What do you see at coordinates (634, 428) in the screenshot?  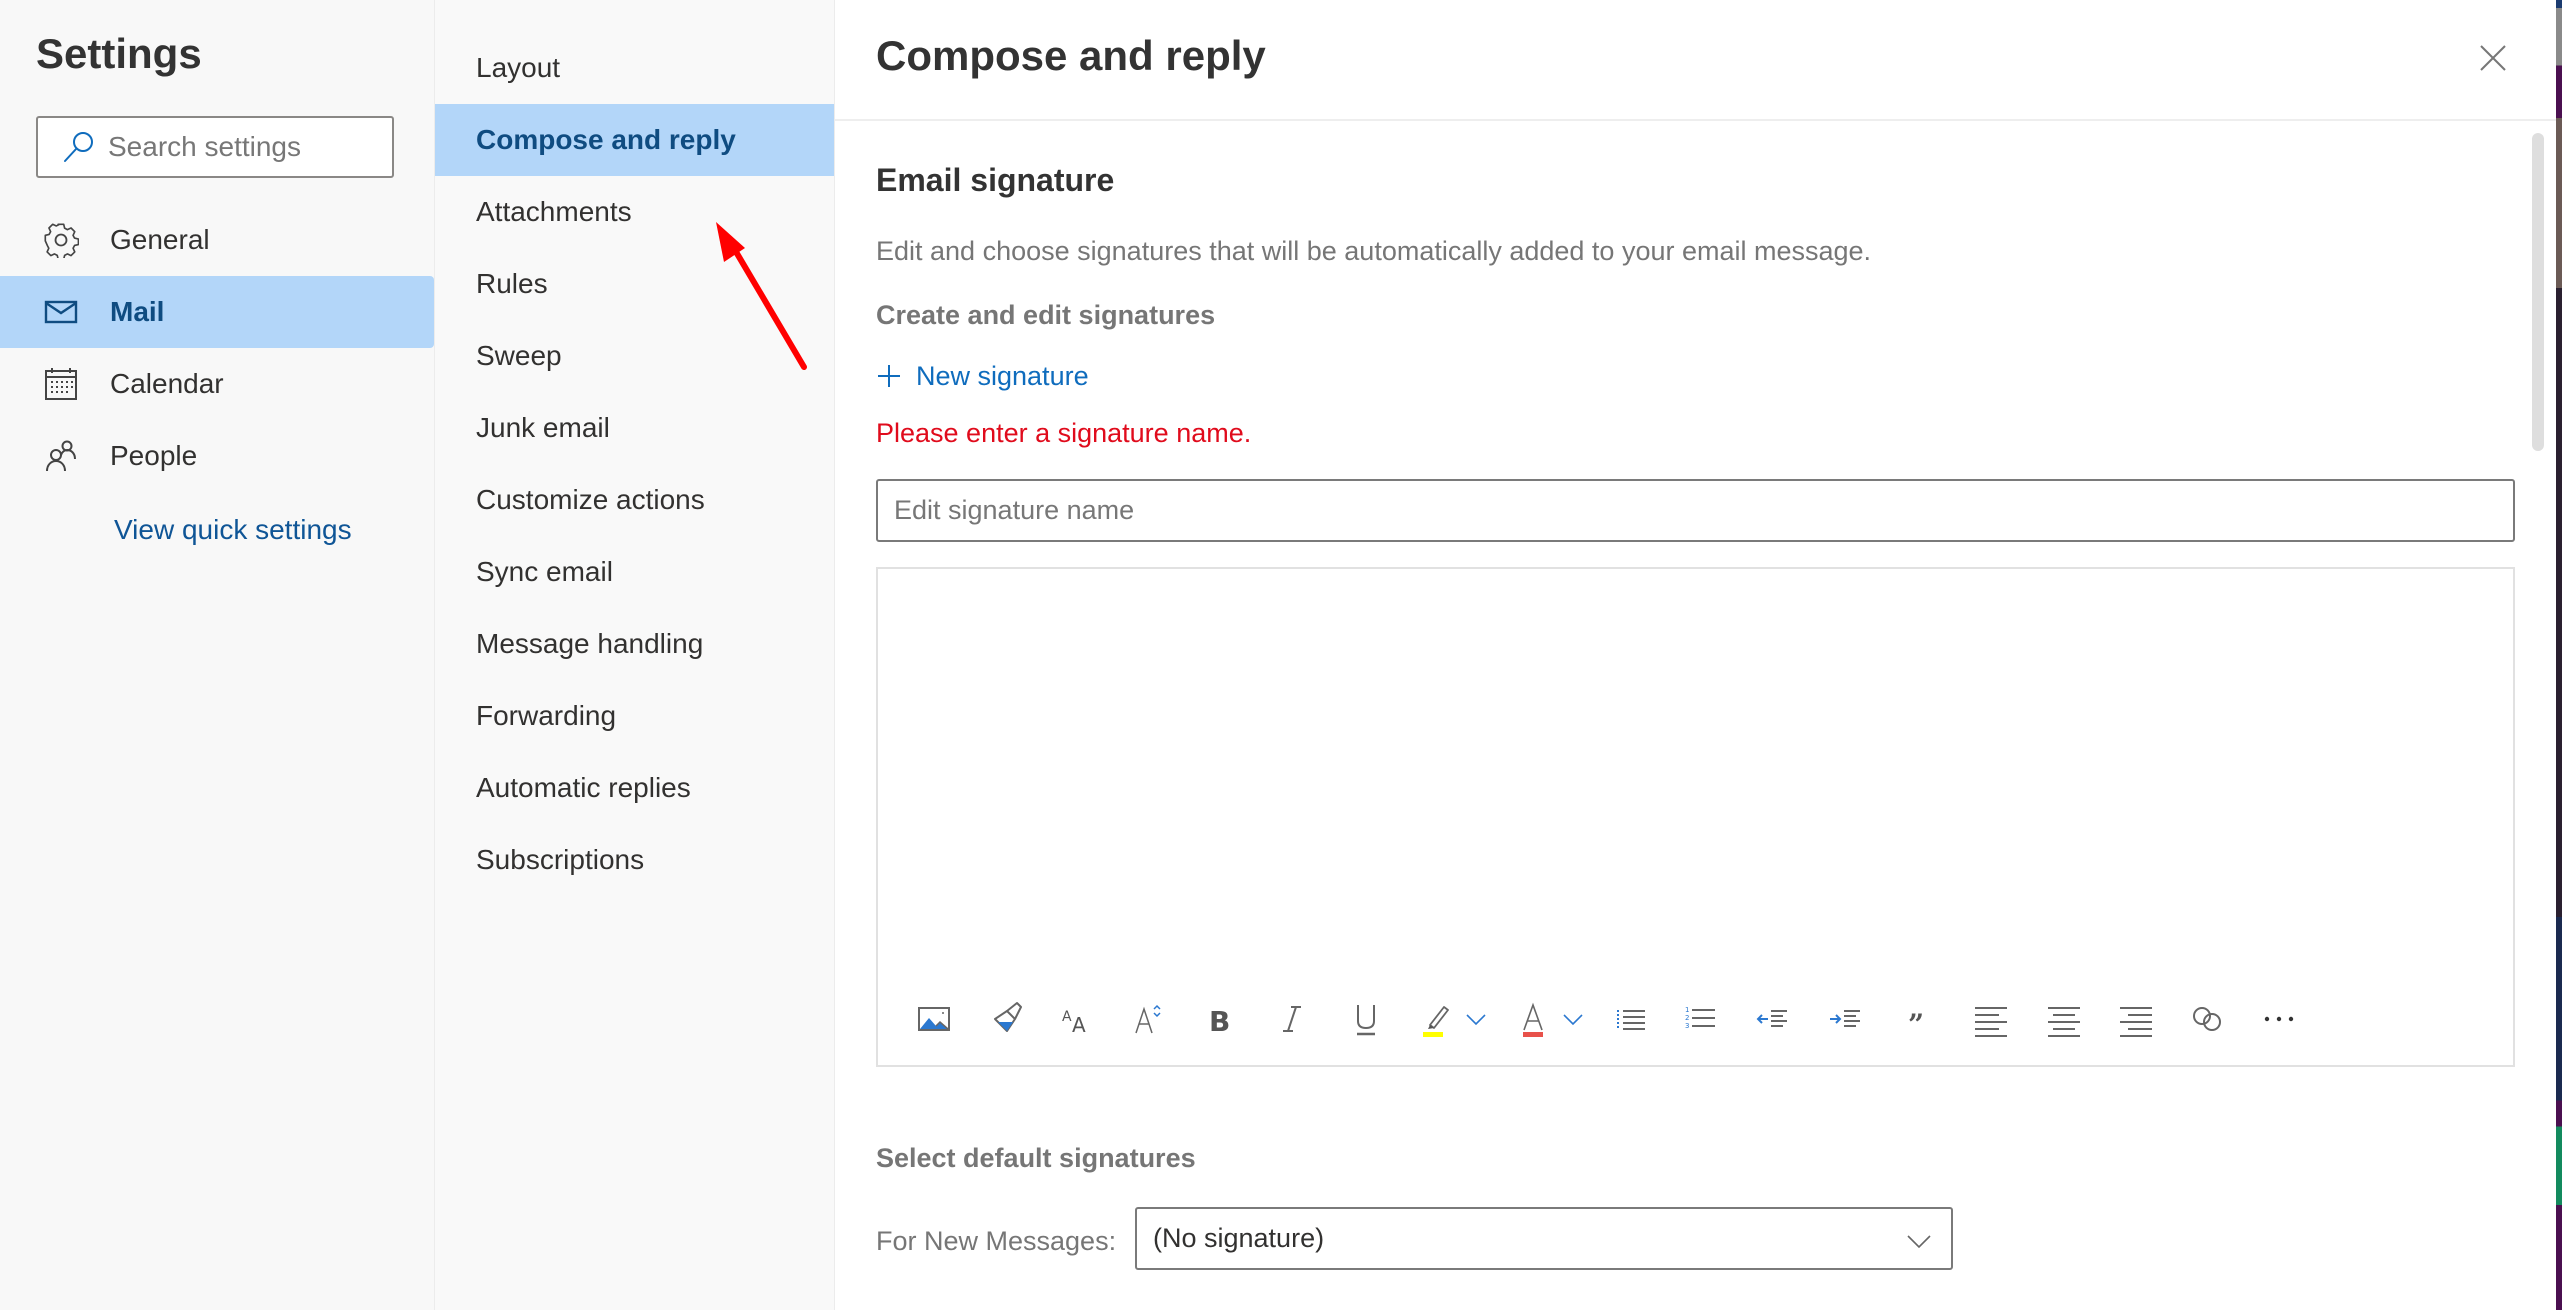 I see `nav-item-junk-email: Junk email` at bounding box center [634, 428].